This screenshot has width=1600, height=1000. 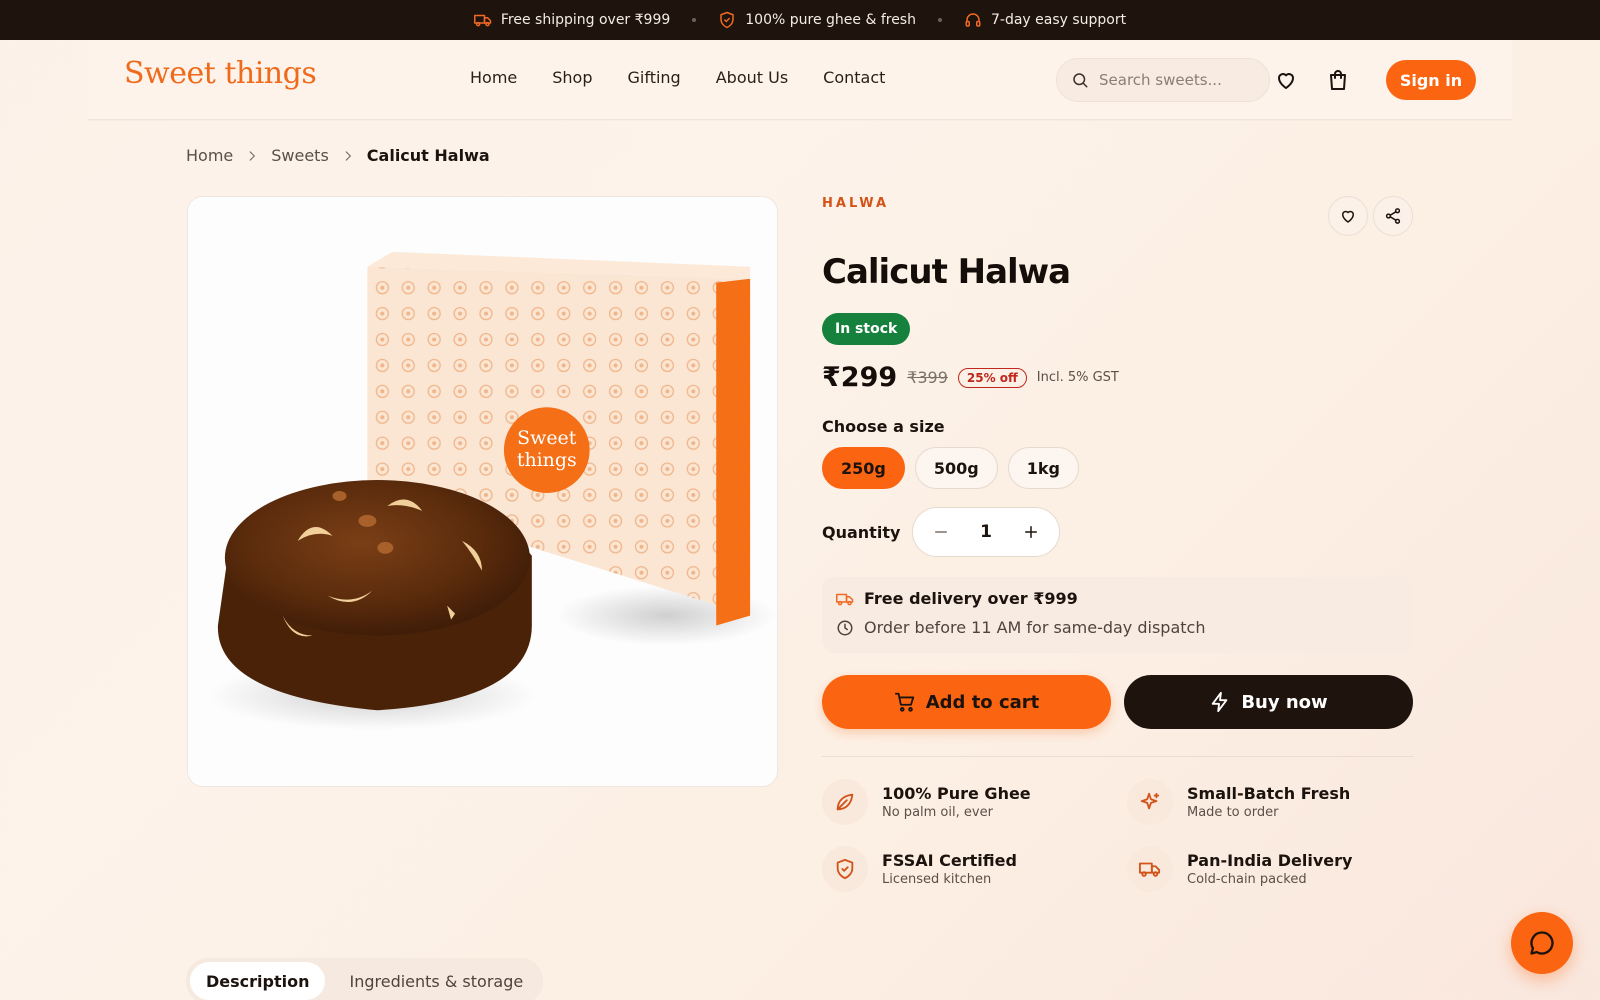 I want to click on wishlist-button, so click(x=1348, y=216).